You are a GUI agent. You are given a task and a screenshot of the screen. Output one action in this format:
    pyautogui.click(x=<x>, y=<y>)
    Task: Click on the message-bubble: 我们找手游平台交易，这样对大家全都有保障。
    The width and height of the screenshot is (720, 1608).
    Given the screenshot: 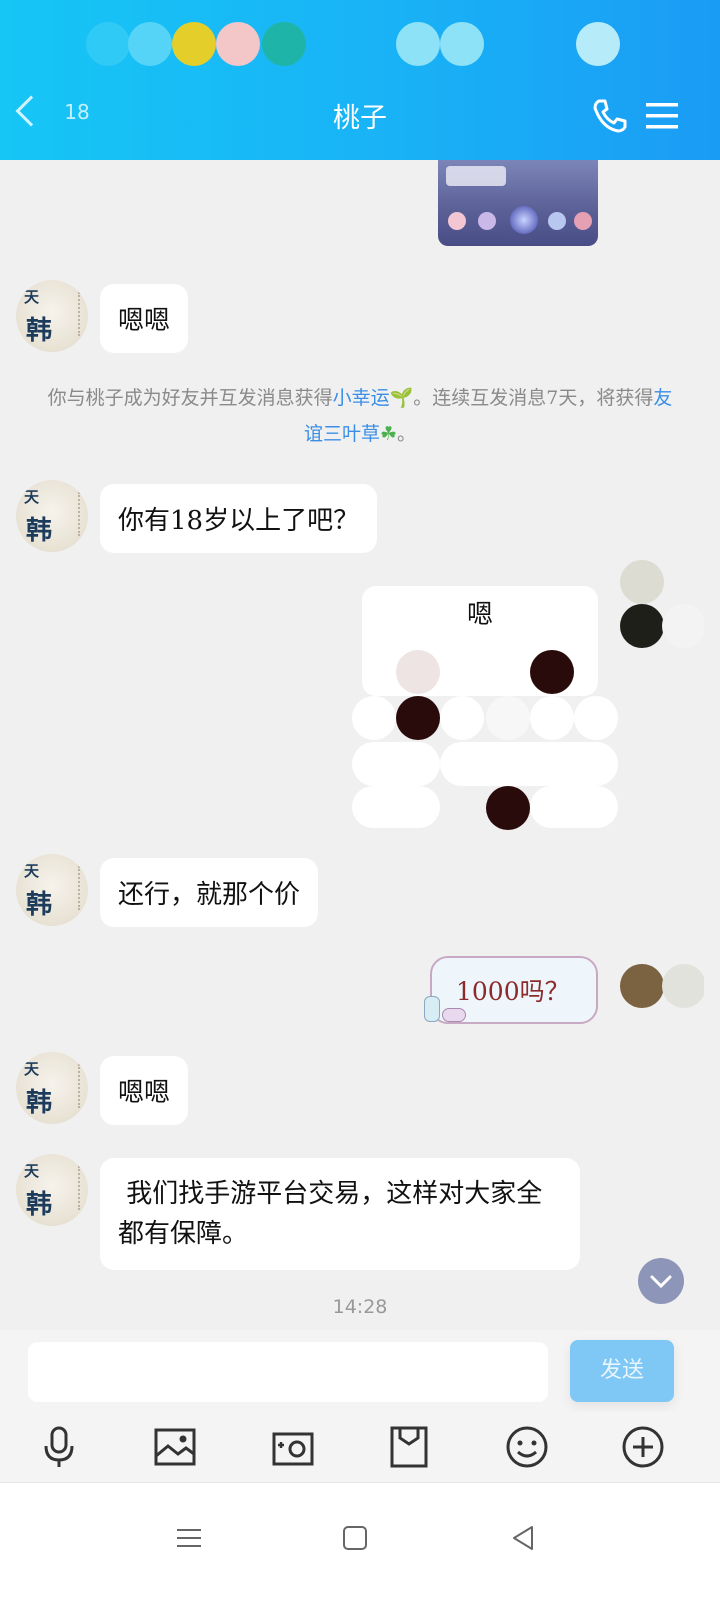 What is the action you would take?
    pyautogui.click(x=340, y=1214)
    